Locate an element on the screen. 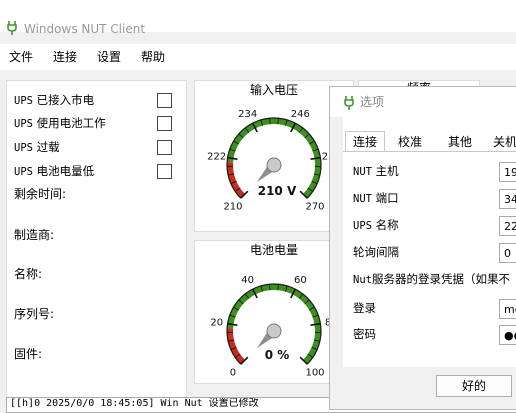 This screenshot has height=413, width=516. status-overload-label: UPS 过载 is located at coordinates (37, 147).